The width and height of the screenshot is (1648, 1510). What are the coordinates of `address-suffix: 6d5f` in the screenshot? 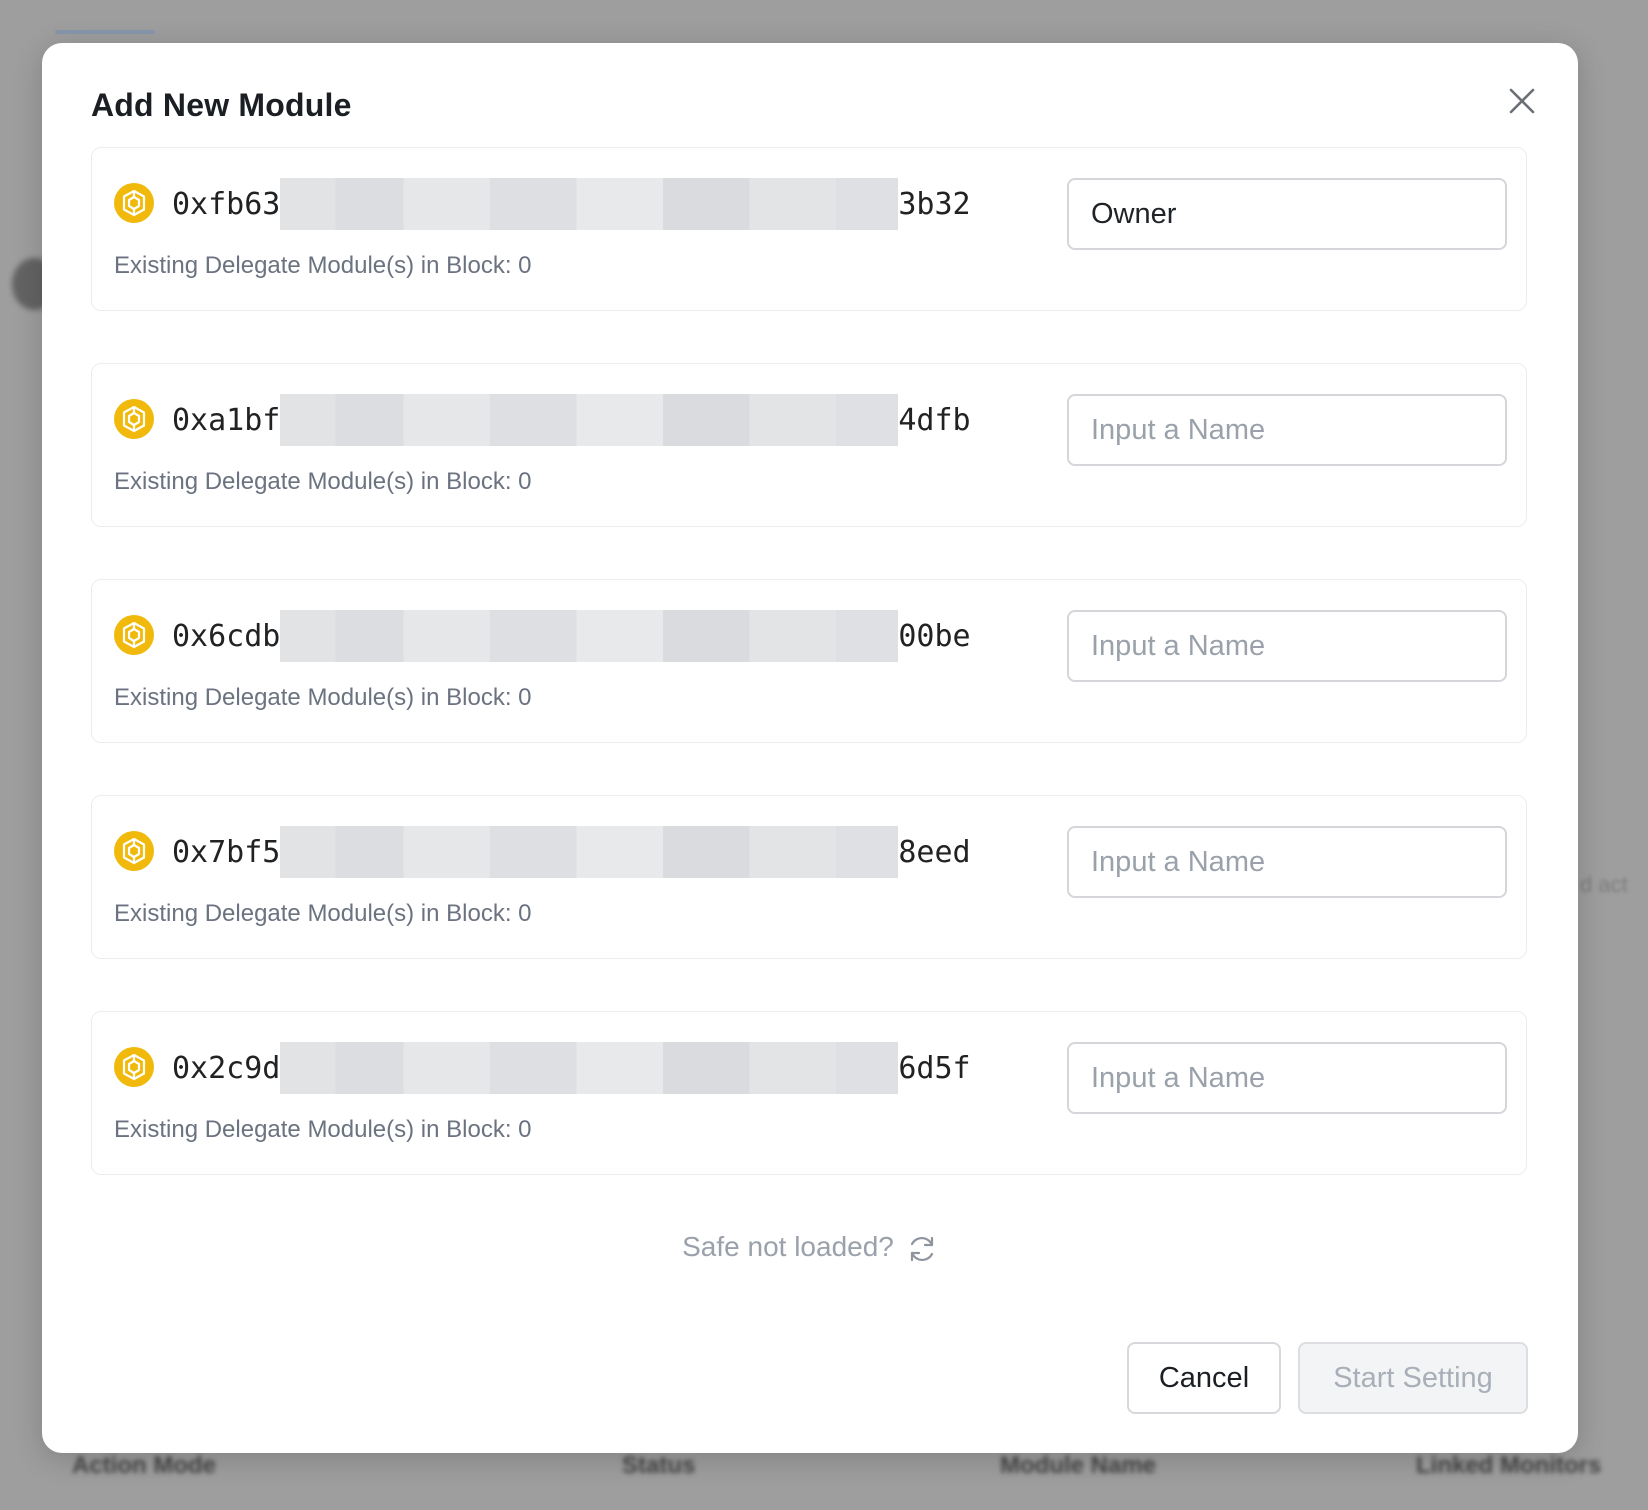 It's located at (934, 1068).